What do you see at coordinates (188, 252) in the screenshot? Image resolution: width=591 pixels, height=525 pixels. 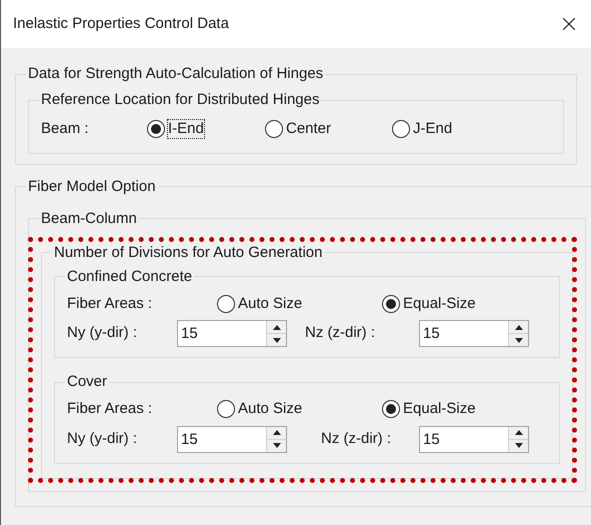 I see `group-title: Number of Divisions for Auto Generation` at bounding box center [188, 252].